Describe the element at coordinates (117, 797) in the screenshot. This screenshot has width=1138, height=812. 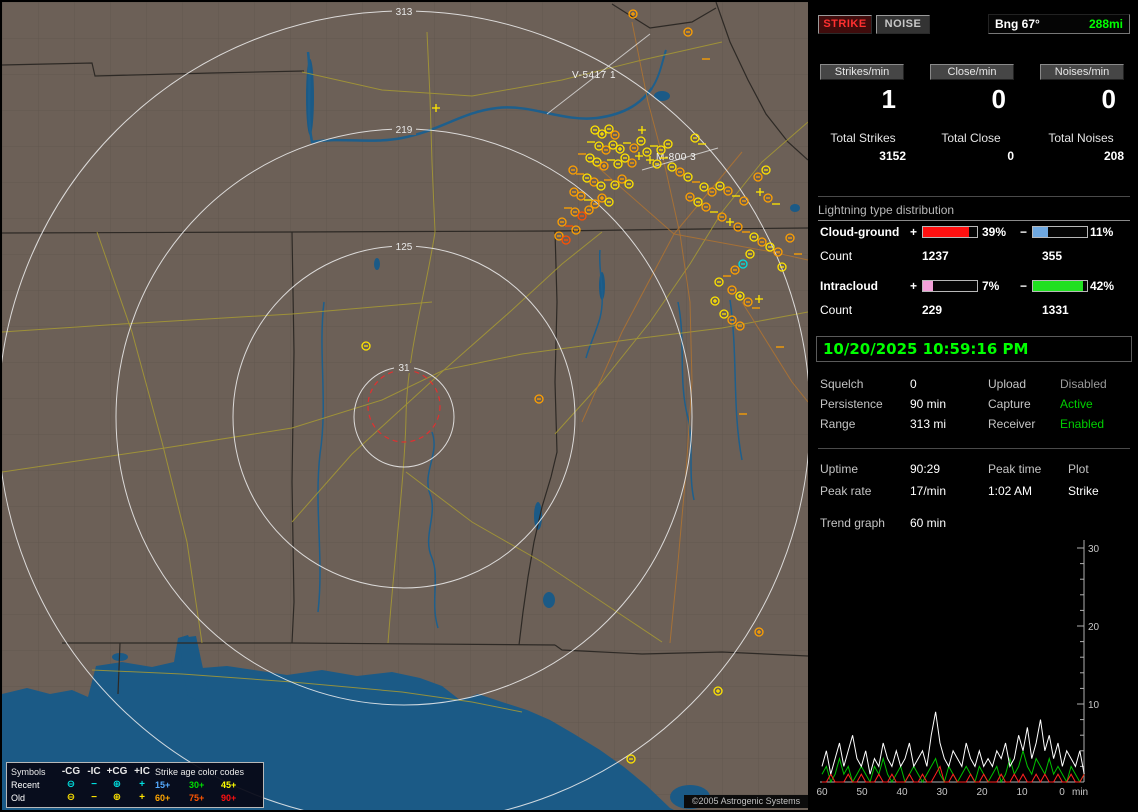
I see `pos-cg-old-icon: ⊕` at that location.